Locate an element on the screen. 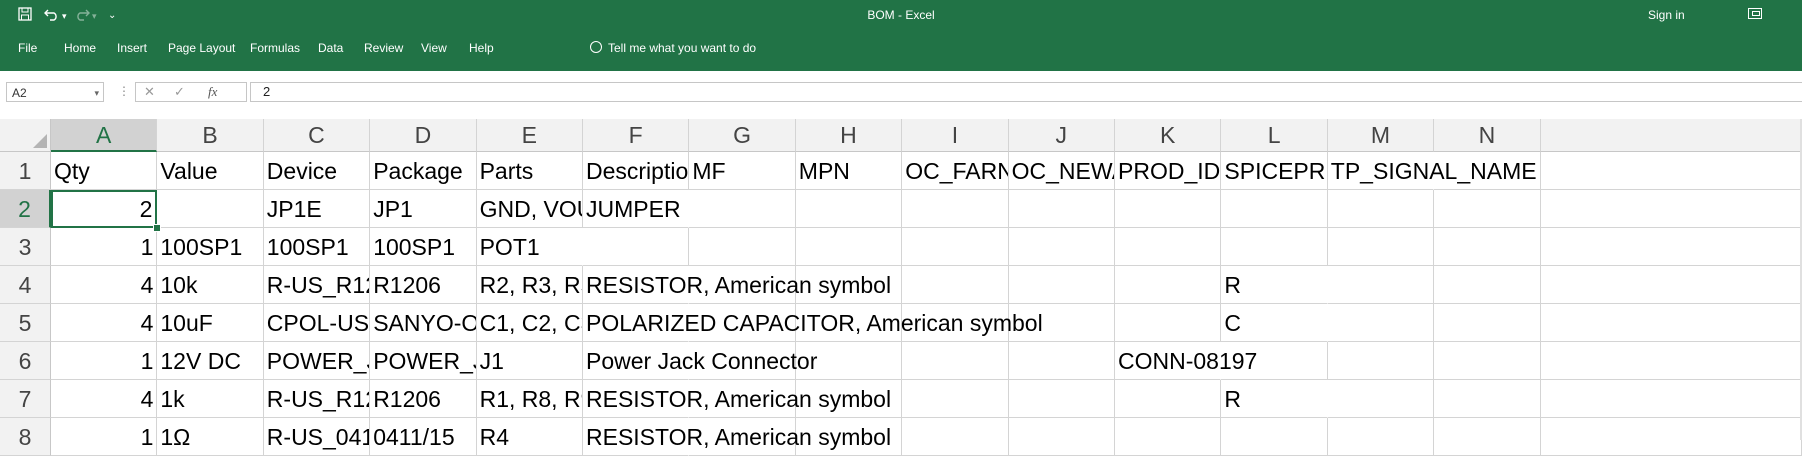 The image size is (1802, 456). cell-i3 is located at coordinates (955, 247).